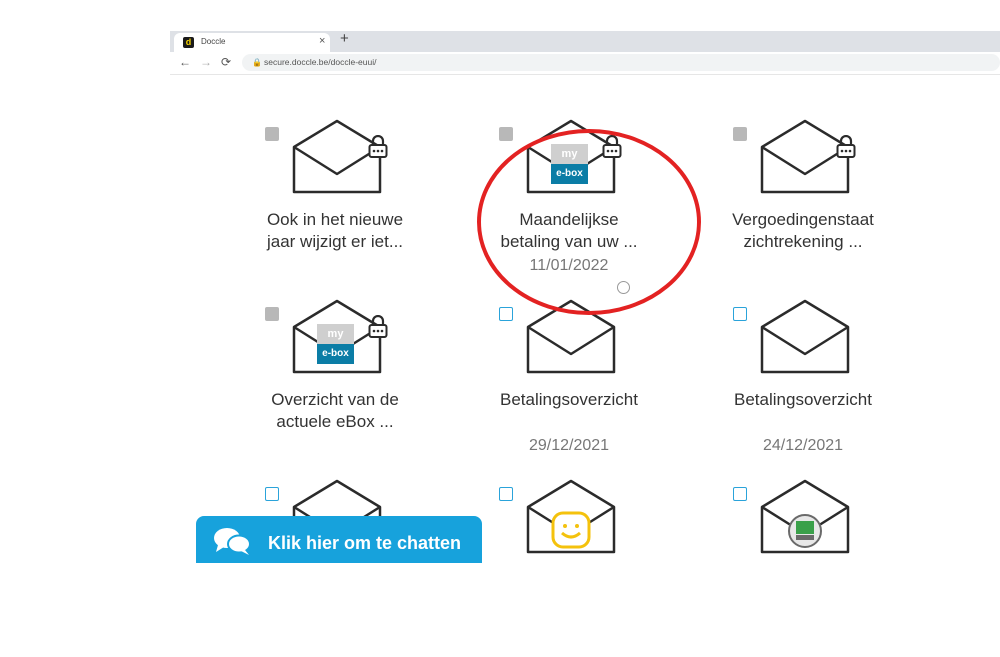 This screenshot has width=1000, height=657. I want to click on address-bar: 🔒 secure.doccle.be/doccle-euui/, so click(621, 62).